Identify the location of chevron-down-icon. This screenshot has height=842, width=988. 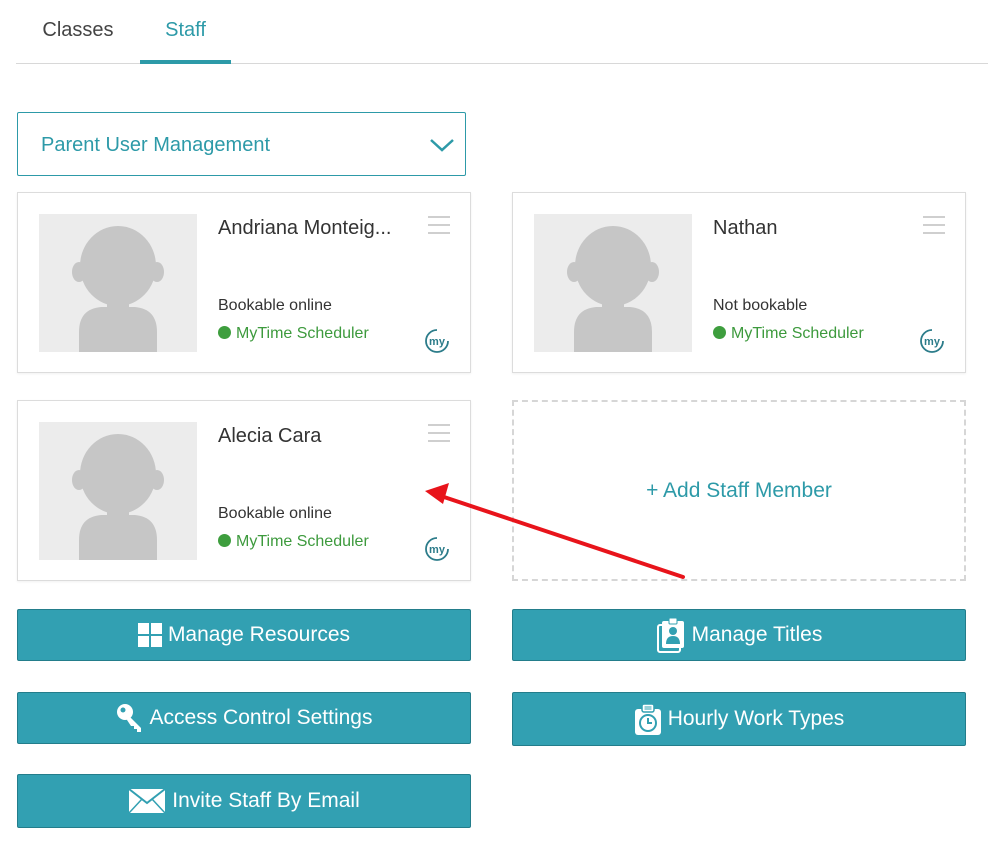
(442, 145).